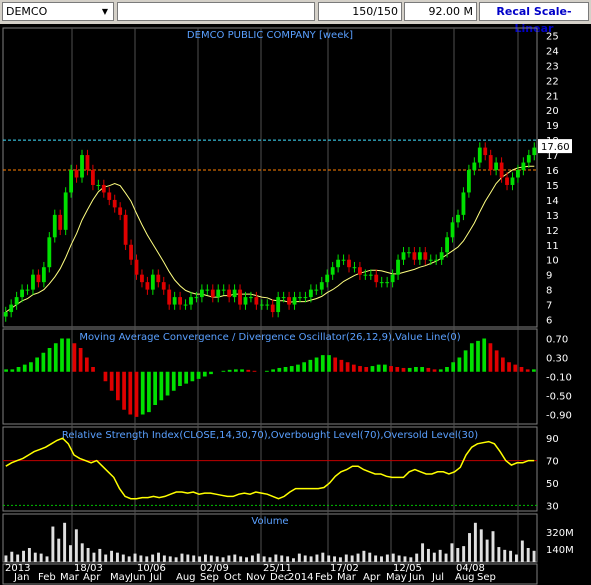 The height and width of the screenshot is (585, 591). I want to click on price-tick-label: 19, so click(552, 126).